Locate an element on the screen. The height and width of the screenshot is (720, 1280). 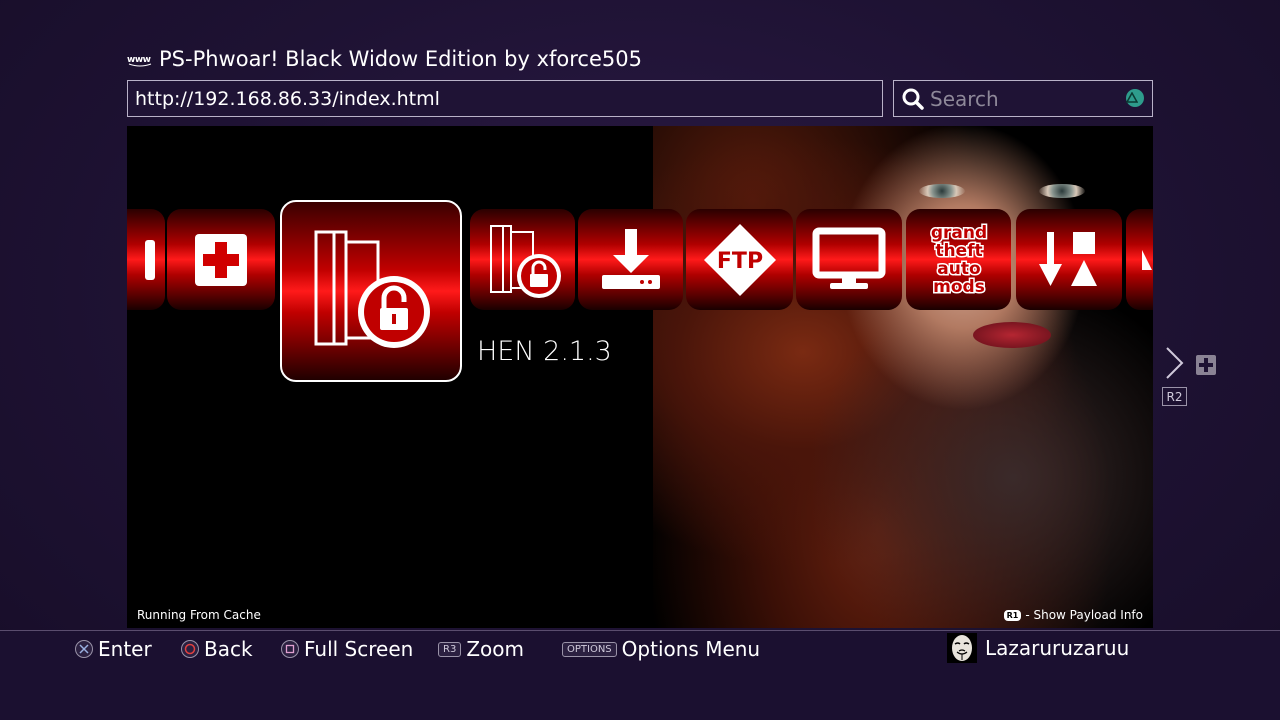
status-payload-info: R1 - Show Payload Info is located at coordinates (1073, 615).